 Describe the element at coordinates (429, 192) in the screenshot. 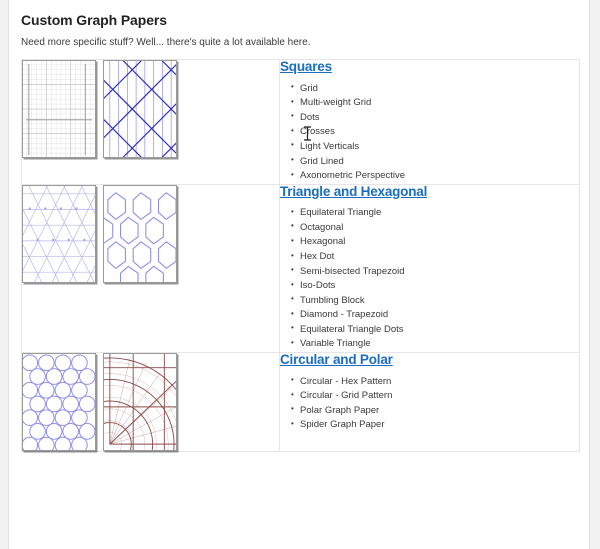

I see `section-title-triangle: Triangle and Hexagonal` at that location.